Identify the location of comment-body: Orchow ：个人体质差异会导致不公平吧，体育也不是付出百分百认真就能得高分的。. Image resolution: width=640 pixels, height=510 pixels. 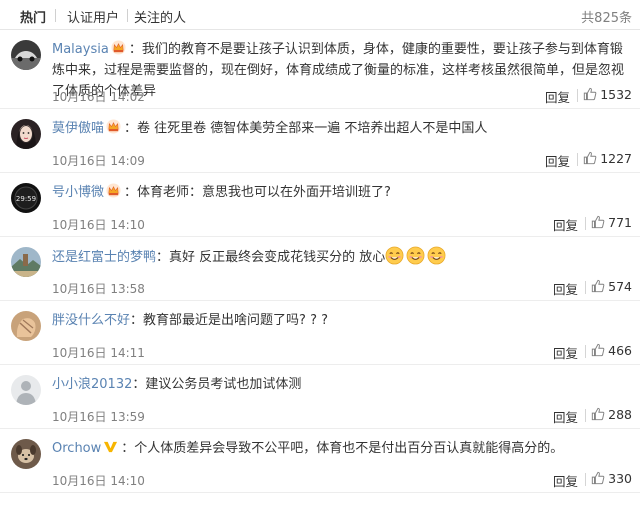
(339, 448).